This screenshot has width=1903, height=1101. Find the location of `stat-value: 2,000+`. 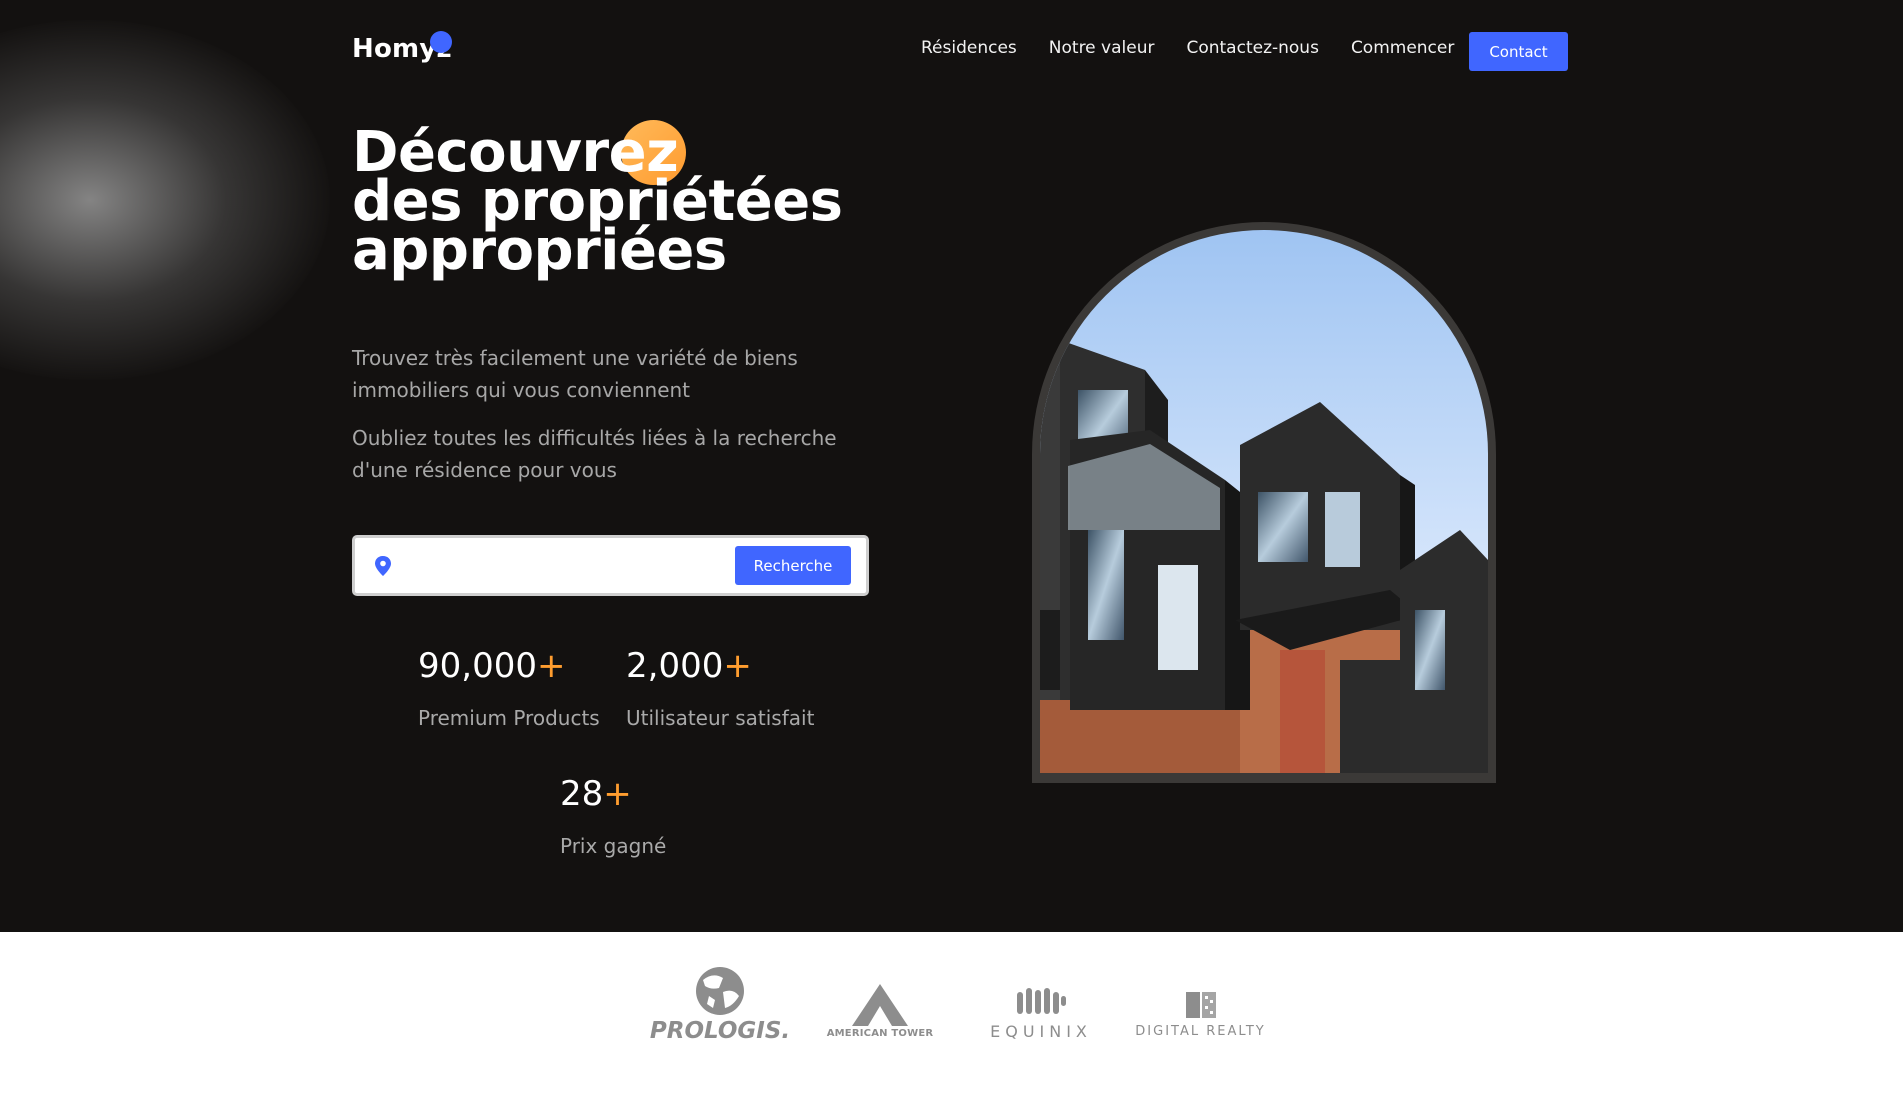

stat-value: 2,000+ is located at coordinates (720, 666).